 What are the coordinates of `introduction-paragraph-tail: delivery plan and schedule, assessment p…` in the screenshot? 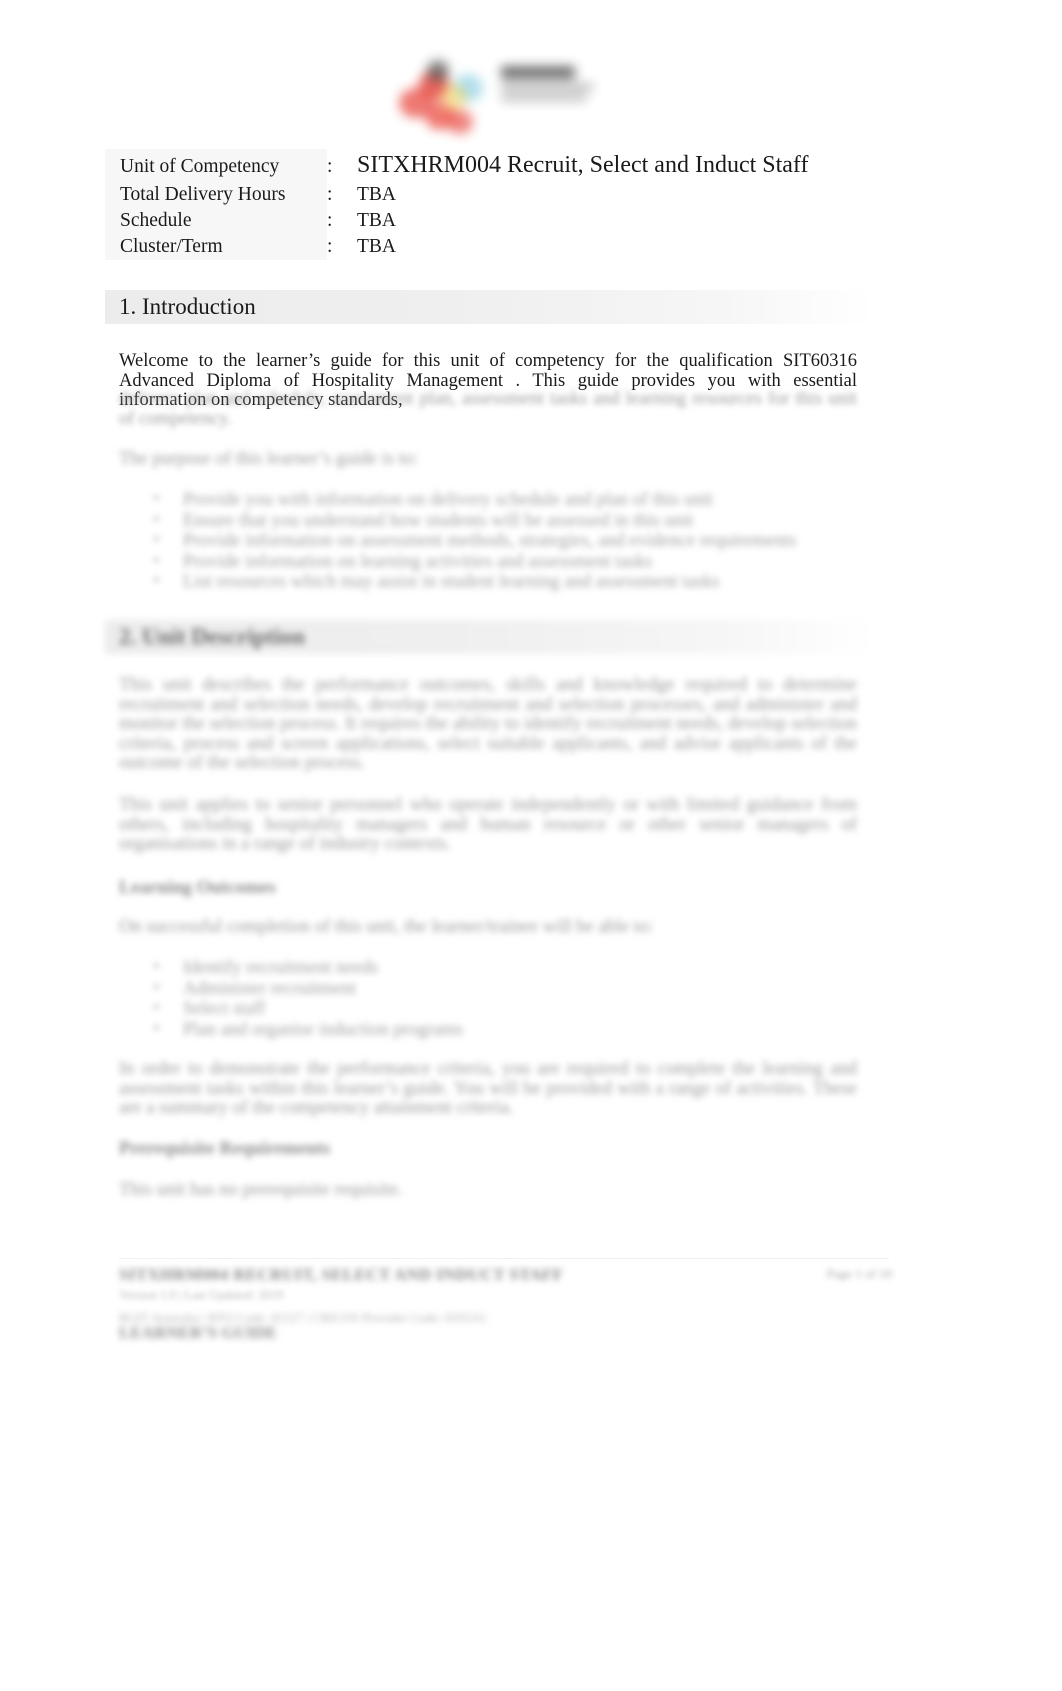 It's located at (488, 409).